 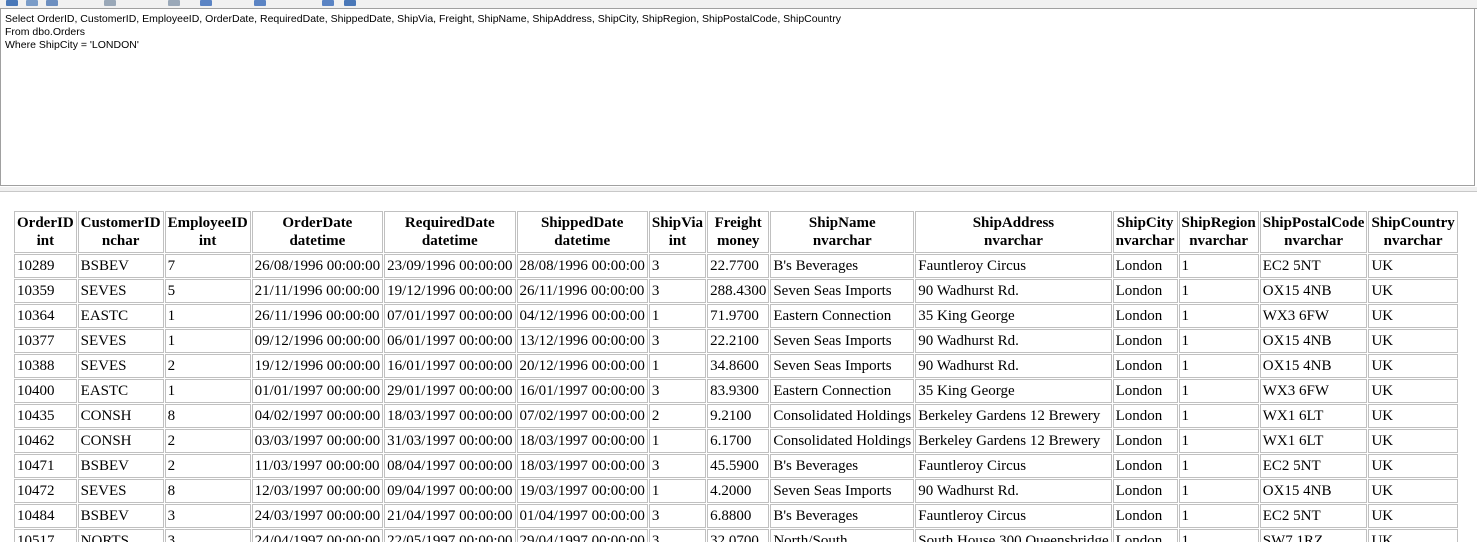 What do you see at coordinates (450, 491) in the screenshot?
I see `cell-requireddate: 09/04/1997 00:00:00` at bounding box center [450, 491].